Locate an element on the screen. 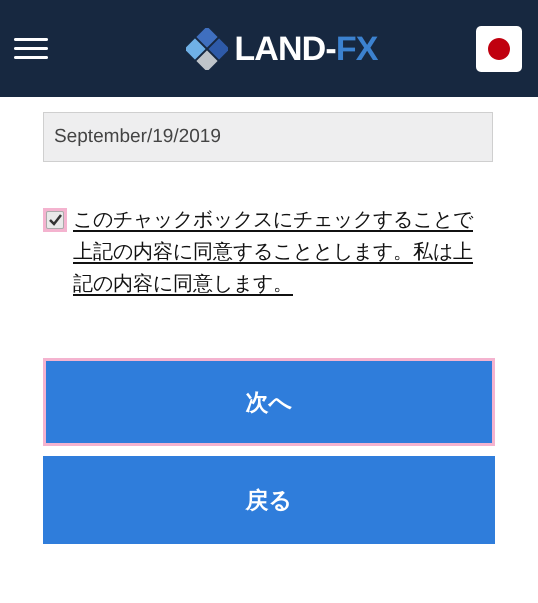  agreement-checkbox is located at coordinates (55, 220).